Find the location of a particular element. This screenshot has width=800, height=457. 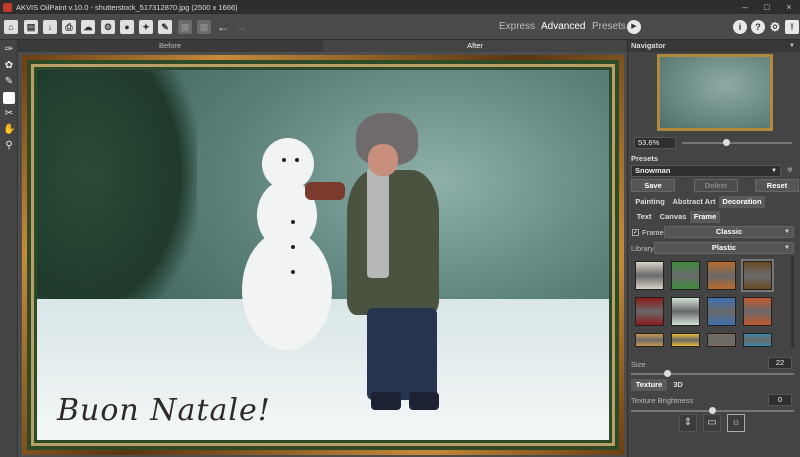

swatch-scrollbar is located at coordinates (792, 302).